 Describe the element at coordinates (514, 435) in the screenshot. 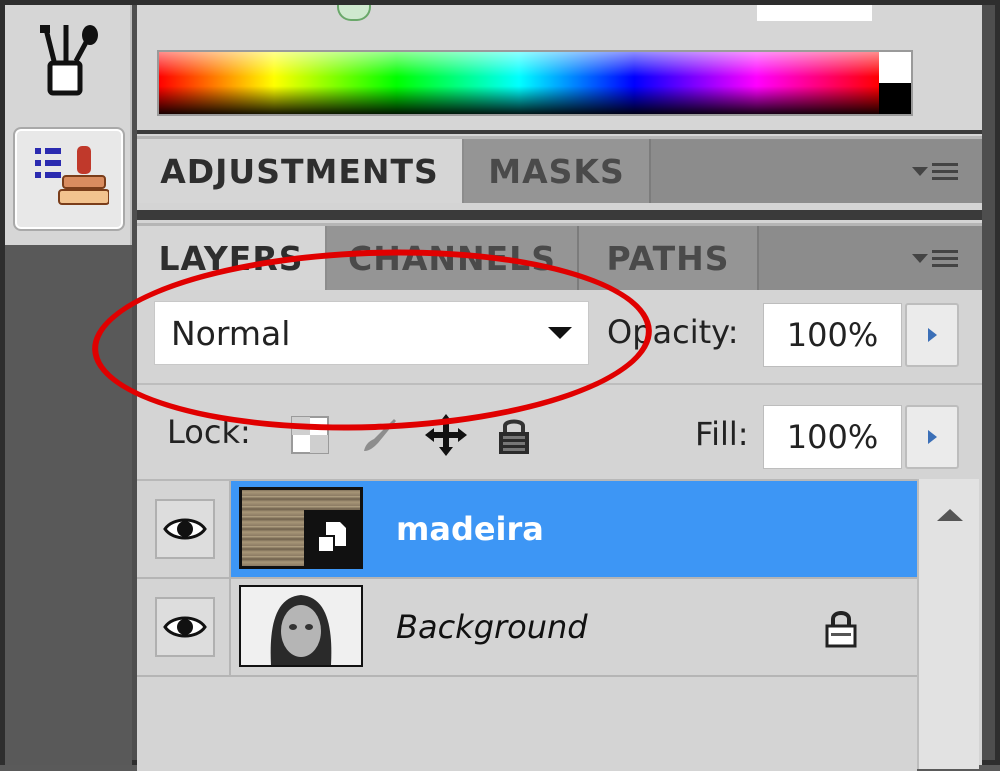

I see `lock-all-icon` at that location.